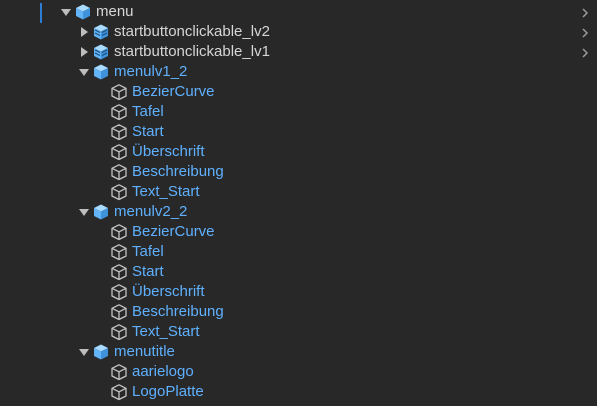  Describe the element at coordinates (298, 72) in the screenshot. I see `hierarchy-row: menulv1_2` at that location.